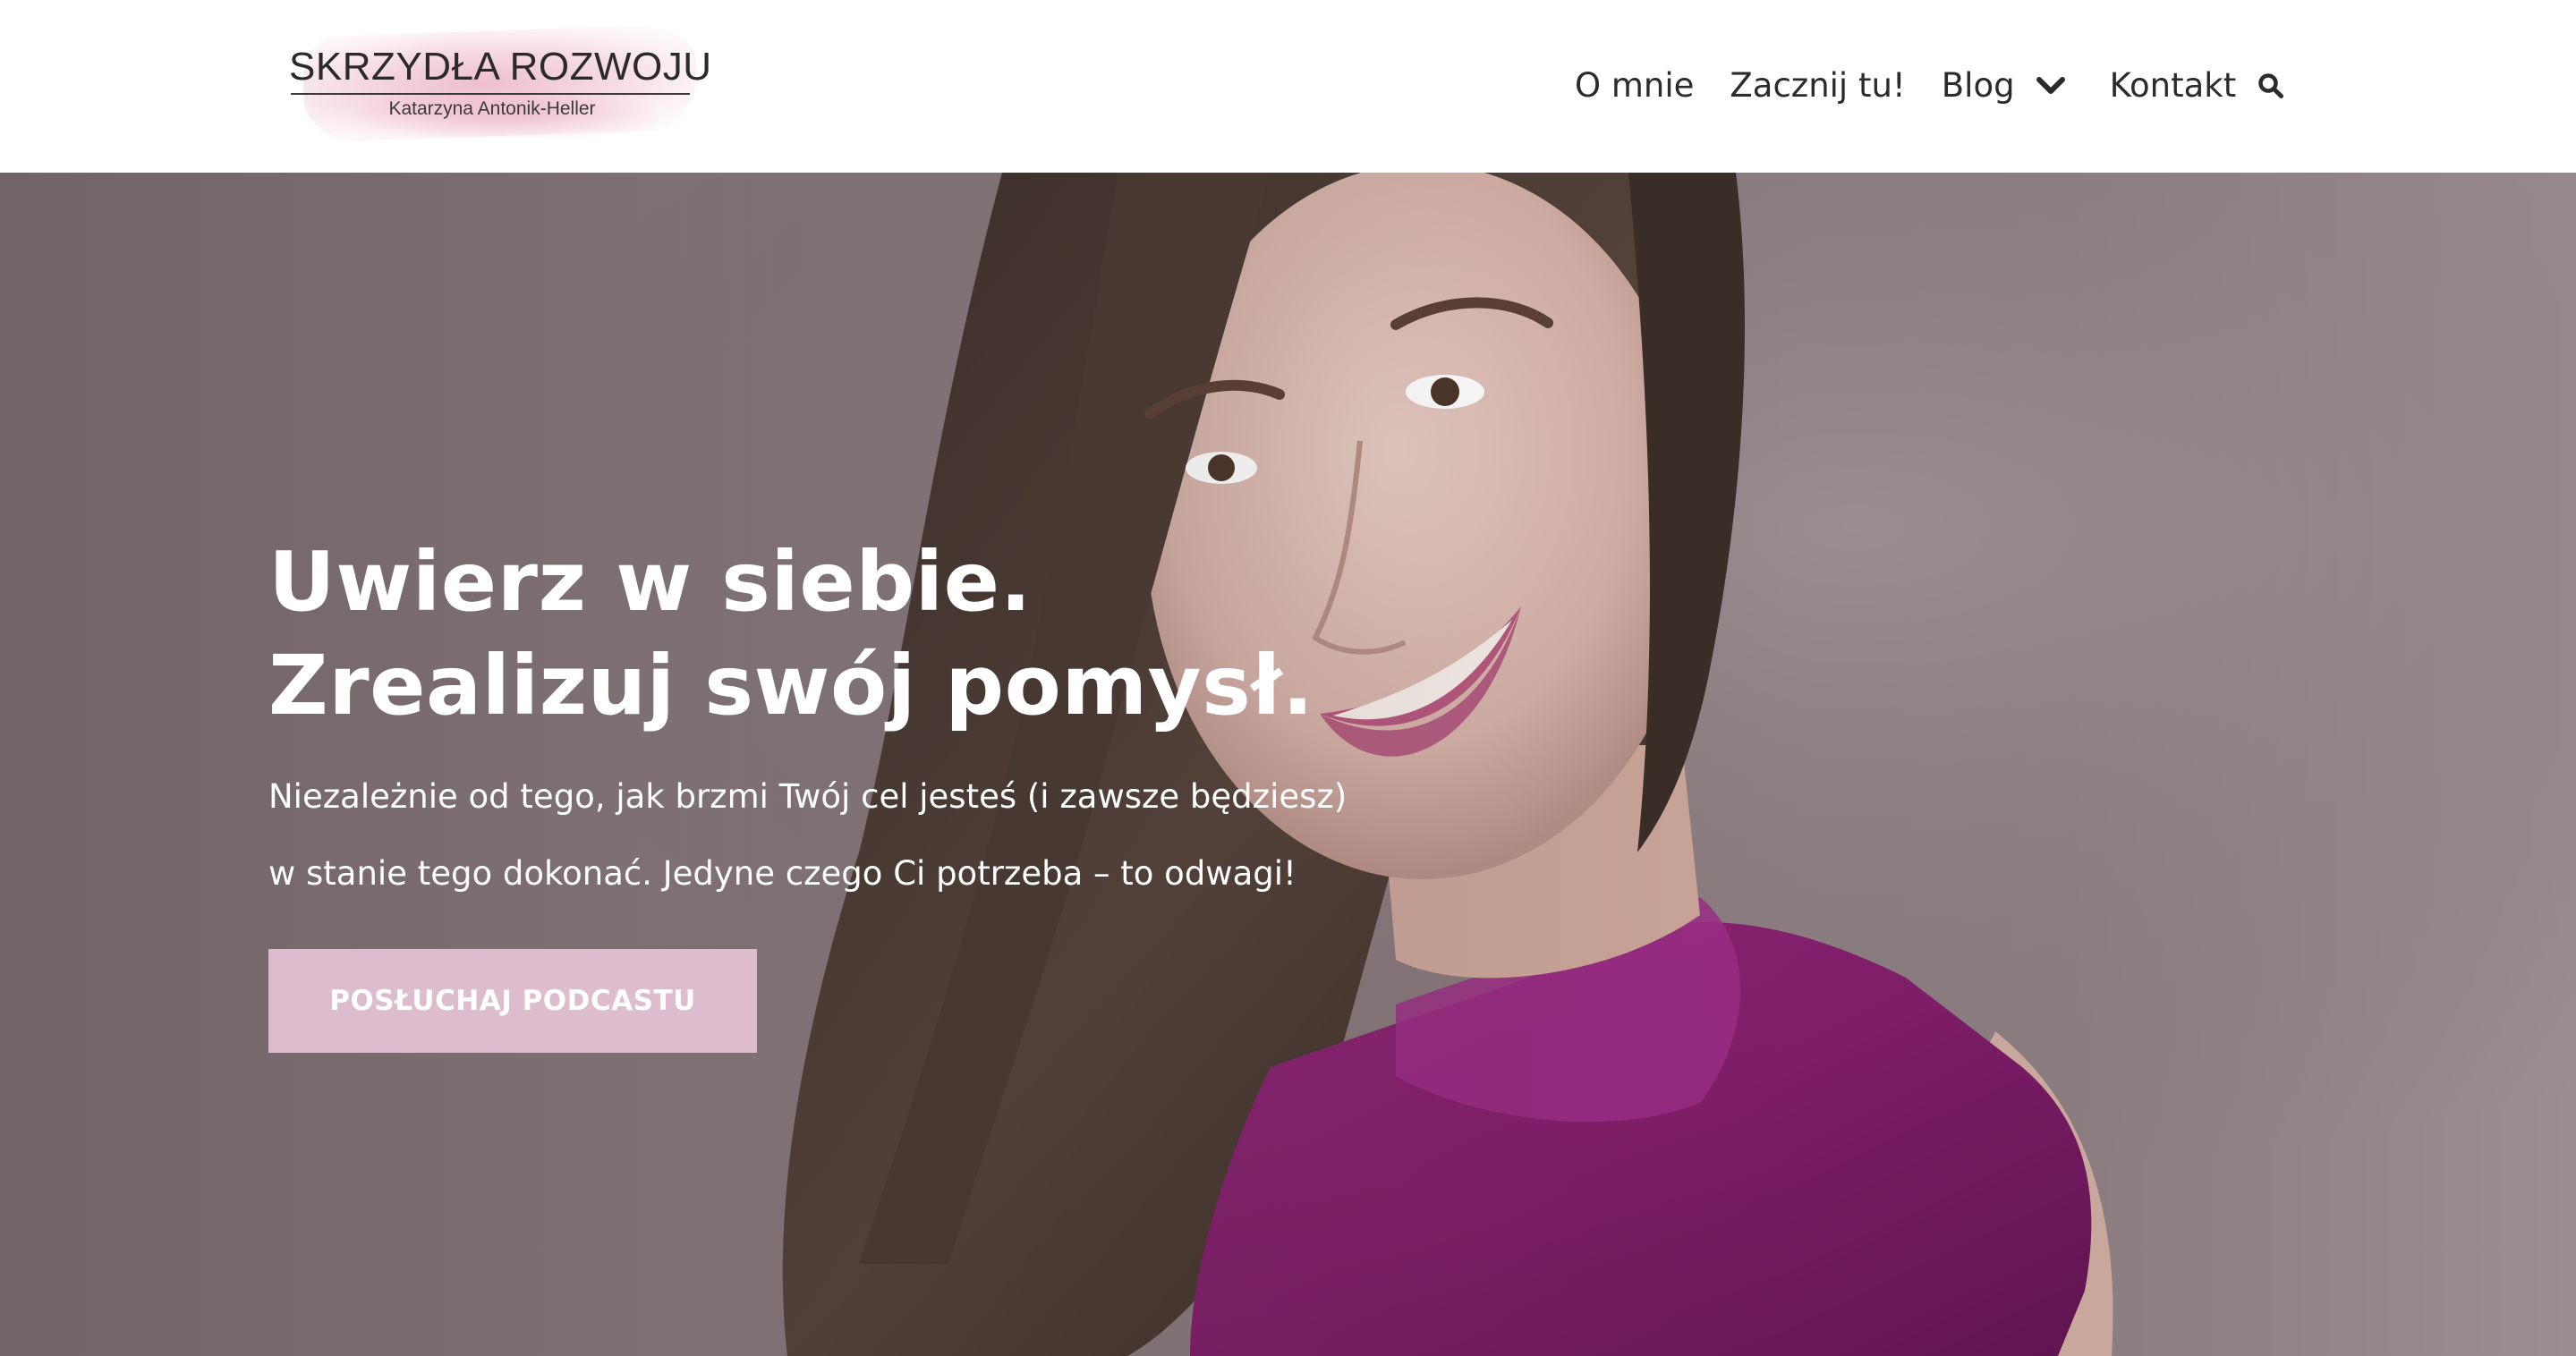 This screenshot has height=1356, width=2576. I want to click on logo-title: SKRZYDŁA ROZWOJU, so click(500, 67).